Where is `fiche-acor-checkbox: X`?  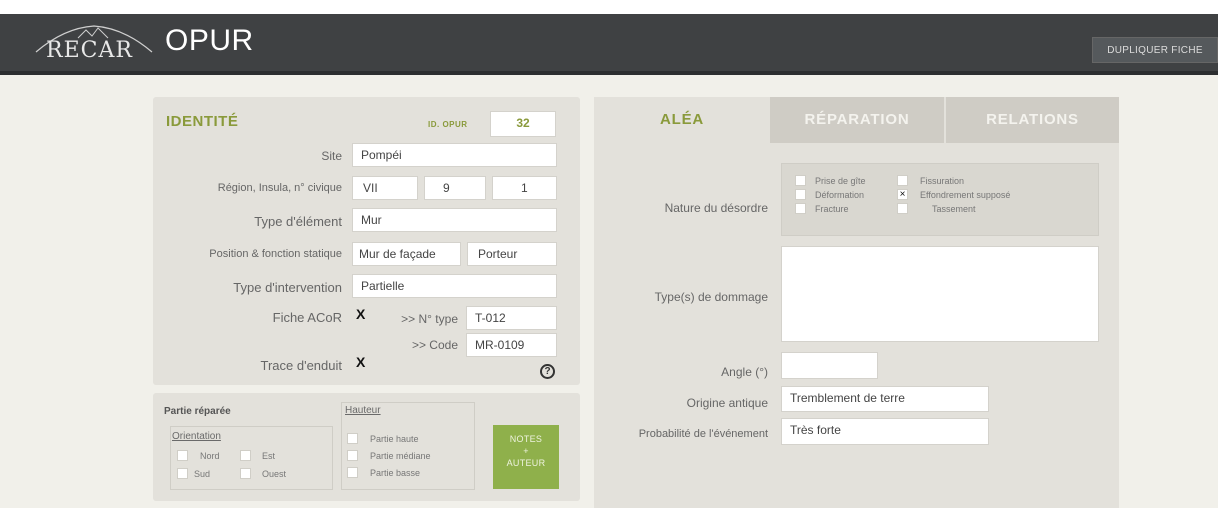 fiche-acor-checkbox: X is located at coordinates (360, 314).